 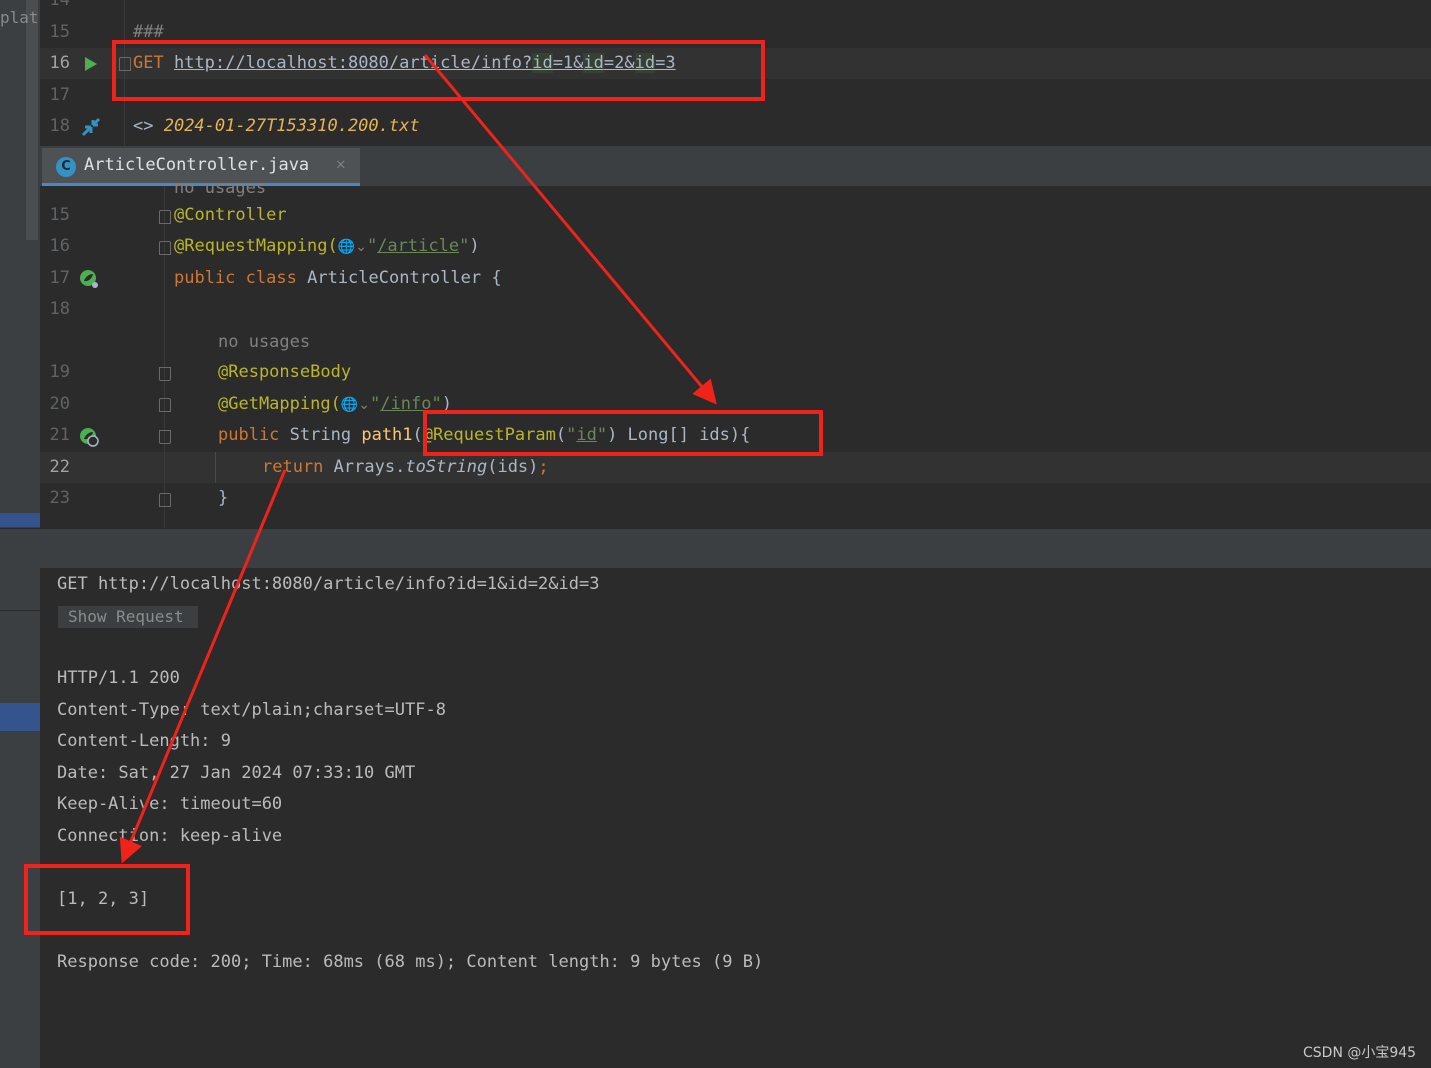 I want to click on watermark: CSDN @小宝945, so click(x=1360, y=1053).